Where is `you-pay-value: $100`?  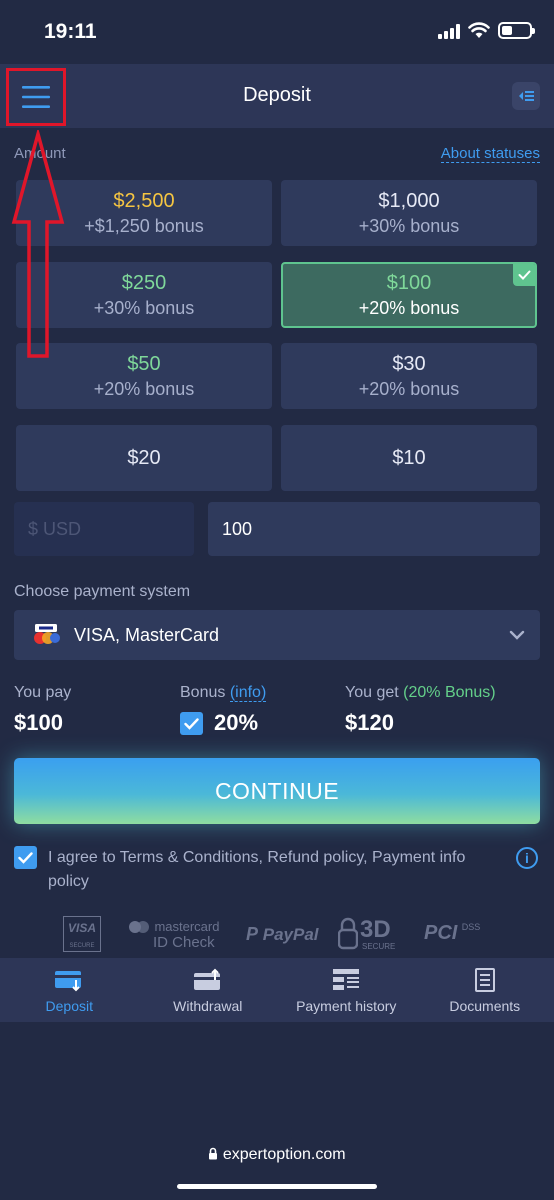 you-pay-value: $100 is located at coordinates (38, 722).